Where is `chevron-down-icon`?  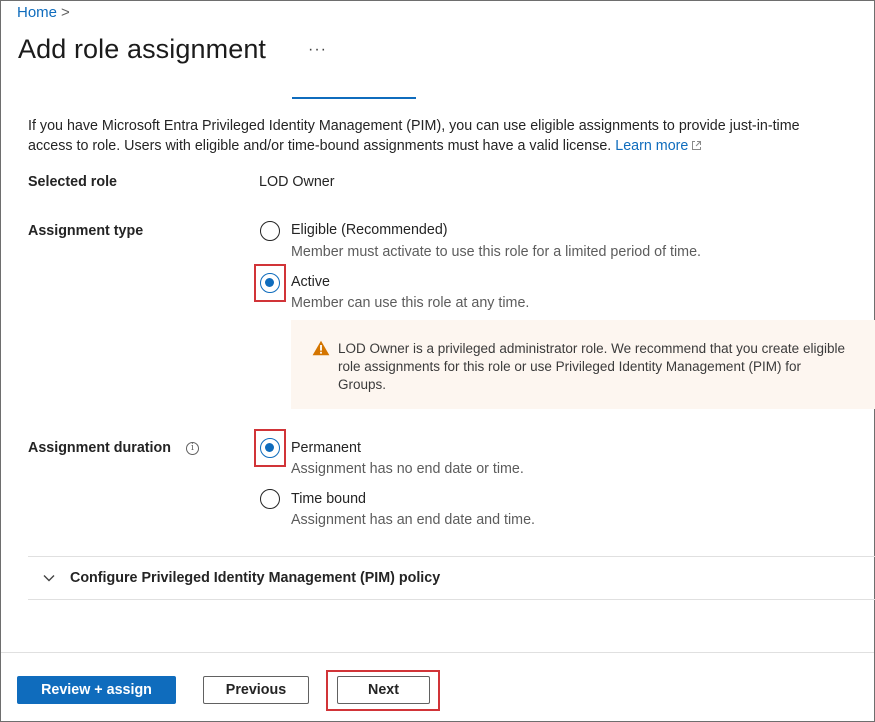
chevron-down-icon is located at coordinates (49, 578).